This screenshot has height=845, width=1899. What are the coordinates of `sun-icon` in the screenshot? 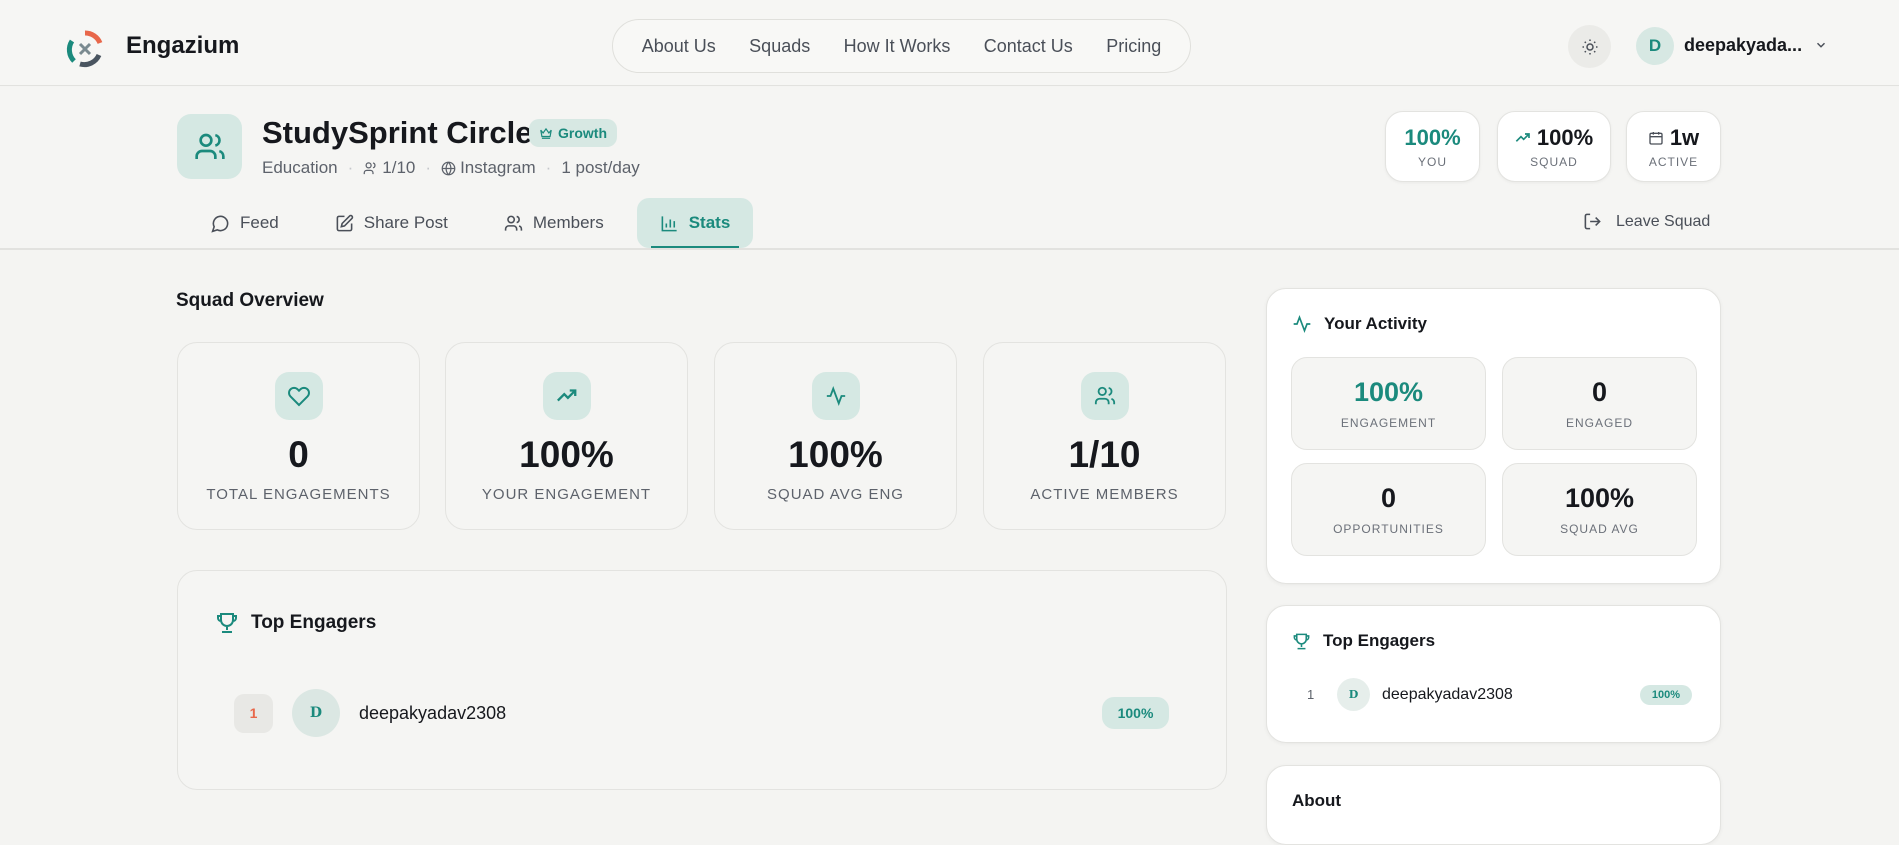 It's located at (1589, 46).